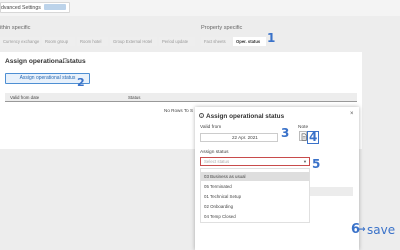  I want to click on close-icon: ×, so click(352, 114).